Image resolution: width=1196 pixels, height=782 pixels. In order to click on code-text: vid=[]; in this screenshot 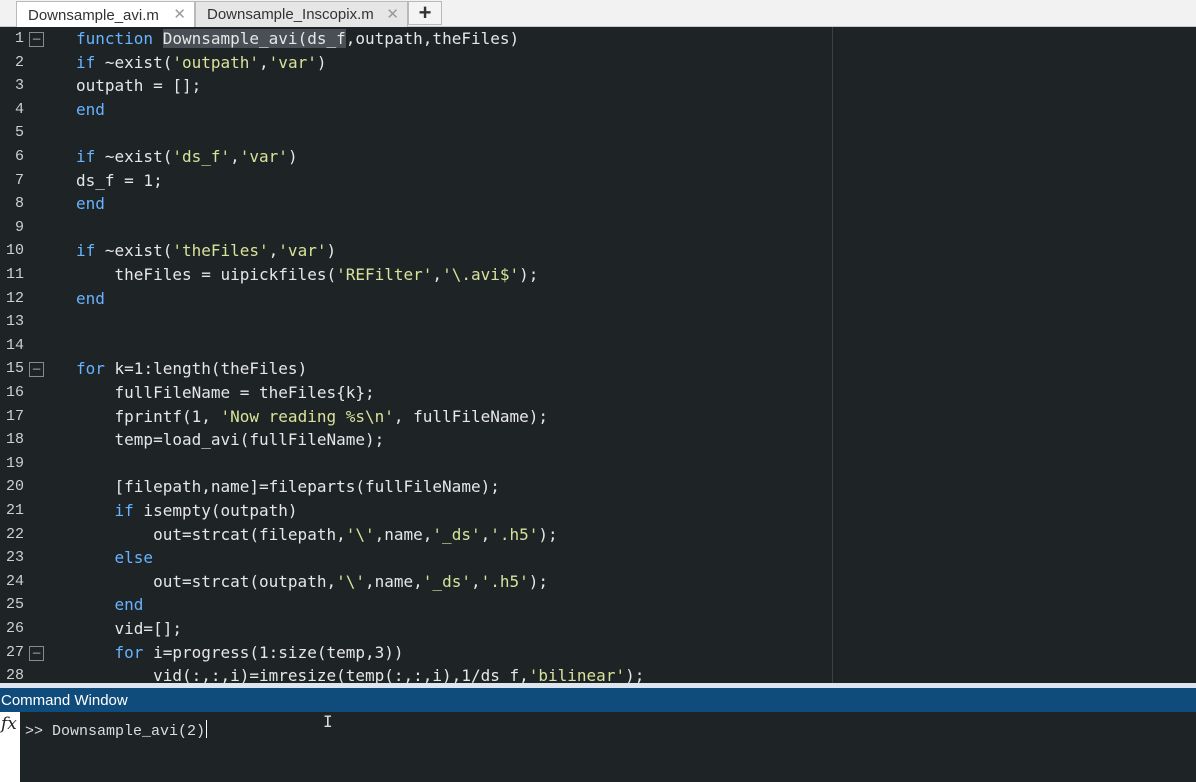, I will do `click(129, 628)`.